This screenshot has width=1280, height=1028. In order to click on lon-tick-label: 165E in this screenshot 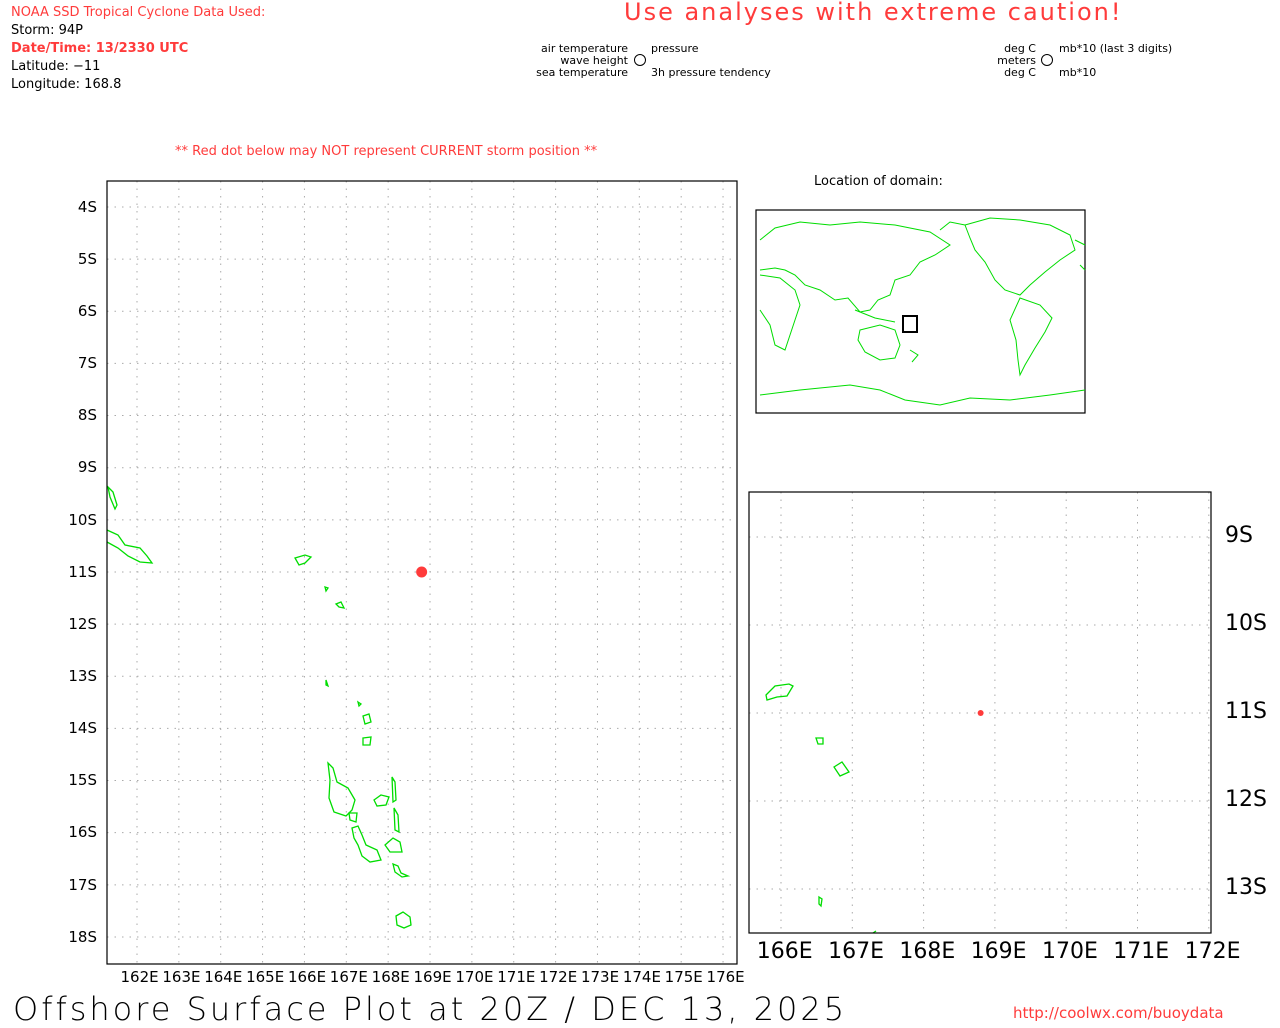, I will do `click(265, 976)`.